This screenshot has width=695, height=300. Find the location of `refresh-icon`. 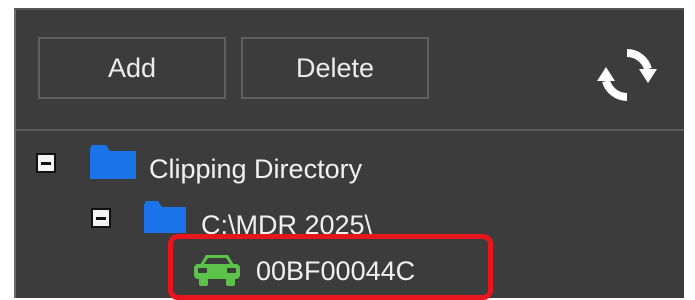

refresh-icon is located at coordinates (627, 75).